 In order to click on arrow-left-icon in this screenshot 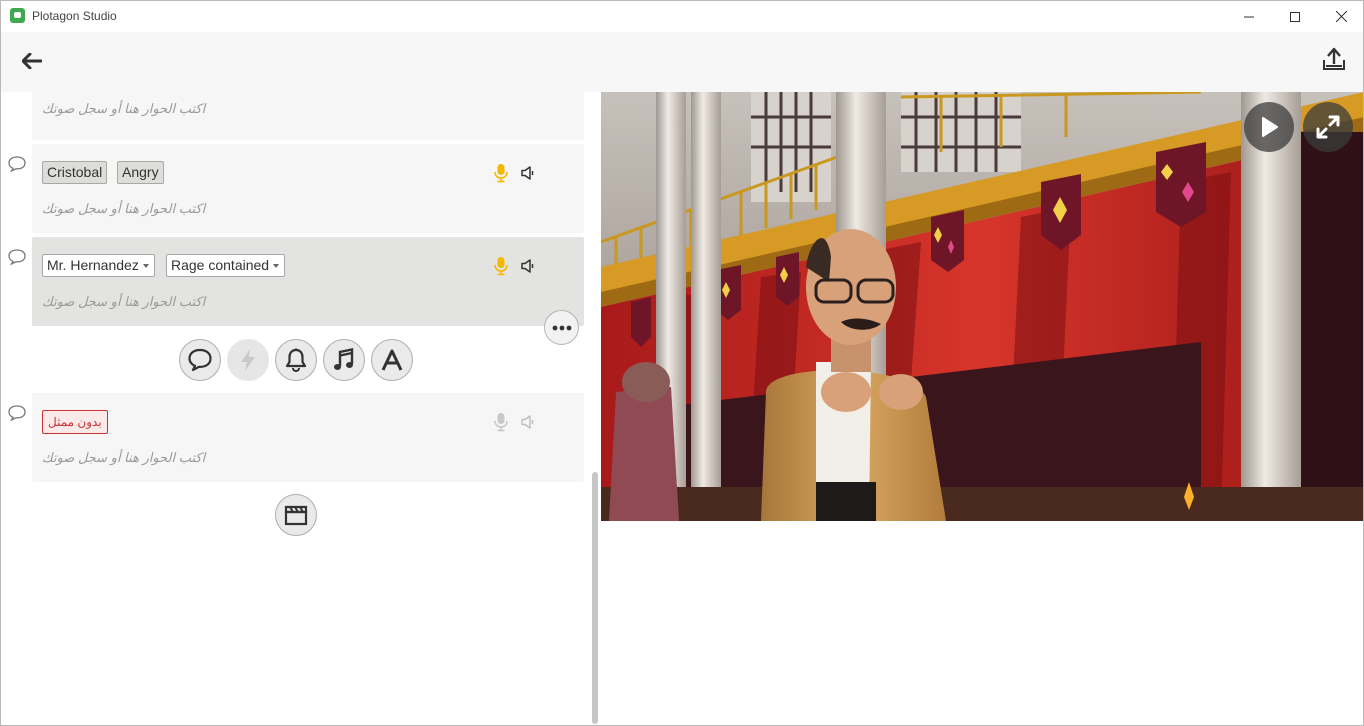, I will do `click(32, 61)`.